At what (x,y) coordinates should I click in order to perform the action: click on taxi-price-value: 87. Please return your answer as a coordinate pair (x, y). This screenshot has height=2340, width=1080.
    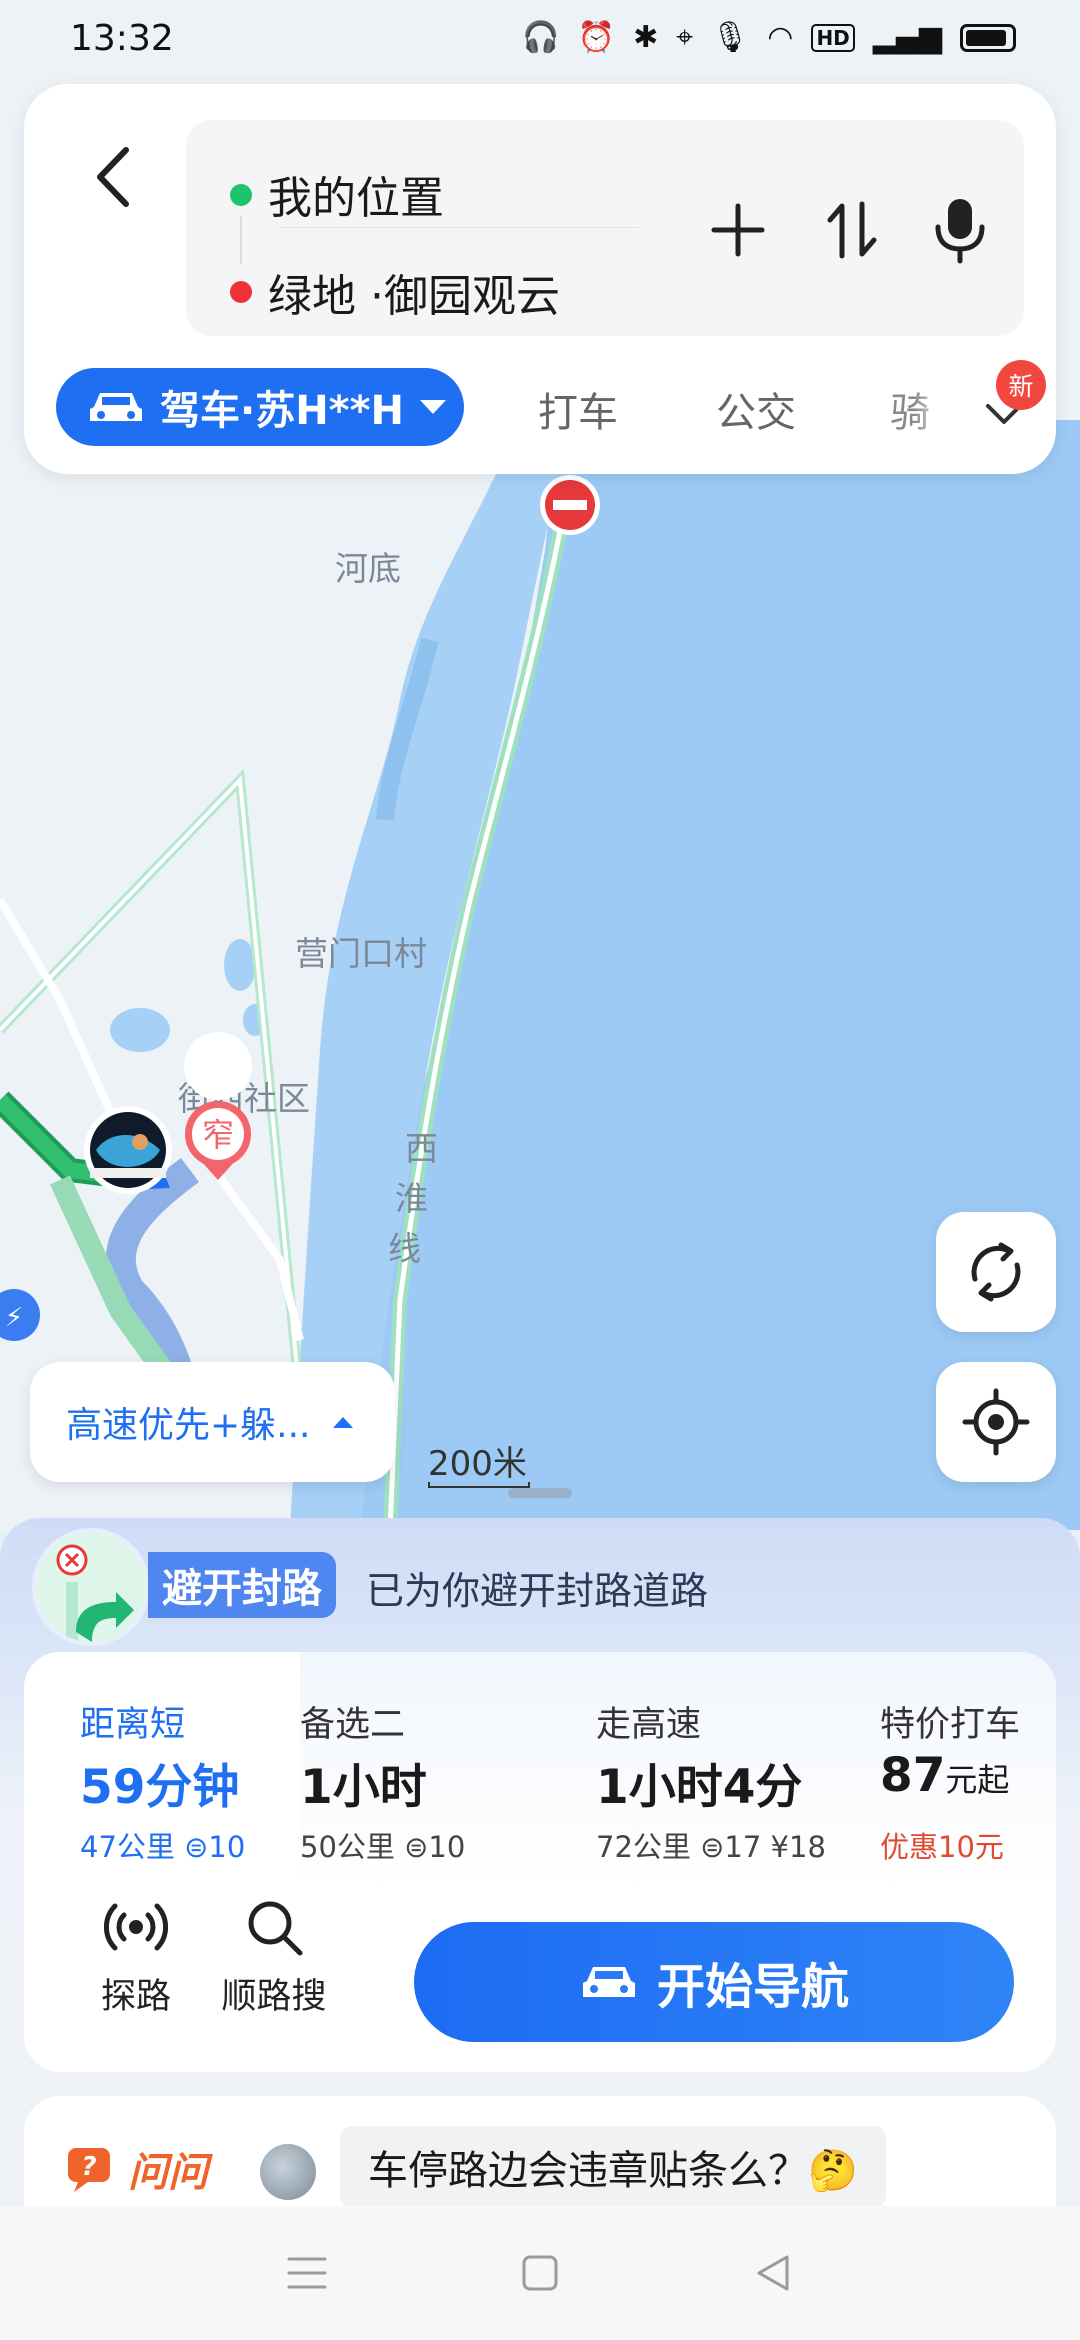
    Looking at the image, I should click on (913, 1775).